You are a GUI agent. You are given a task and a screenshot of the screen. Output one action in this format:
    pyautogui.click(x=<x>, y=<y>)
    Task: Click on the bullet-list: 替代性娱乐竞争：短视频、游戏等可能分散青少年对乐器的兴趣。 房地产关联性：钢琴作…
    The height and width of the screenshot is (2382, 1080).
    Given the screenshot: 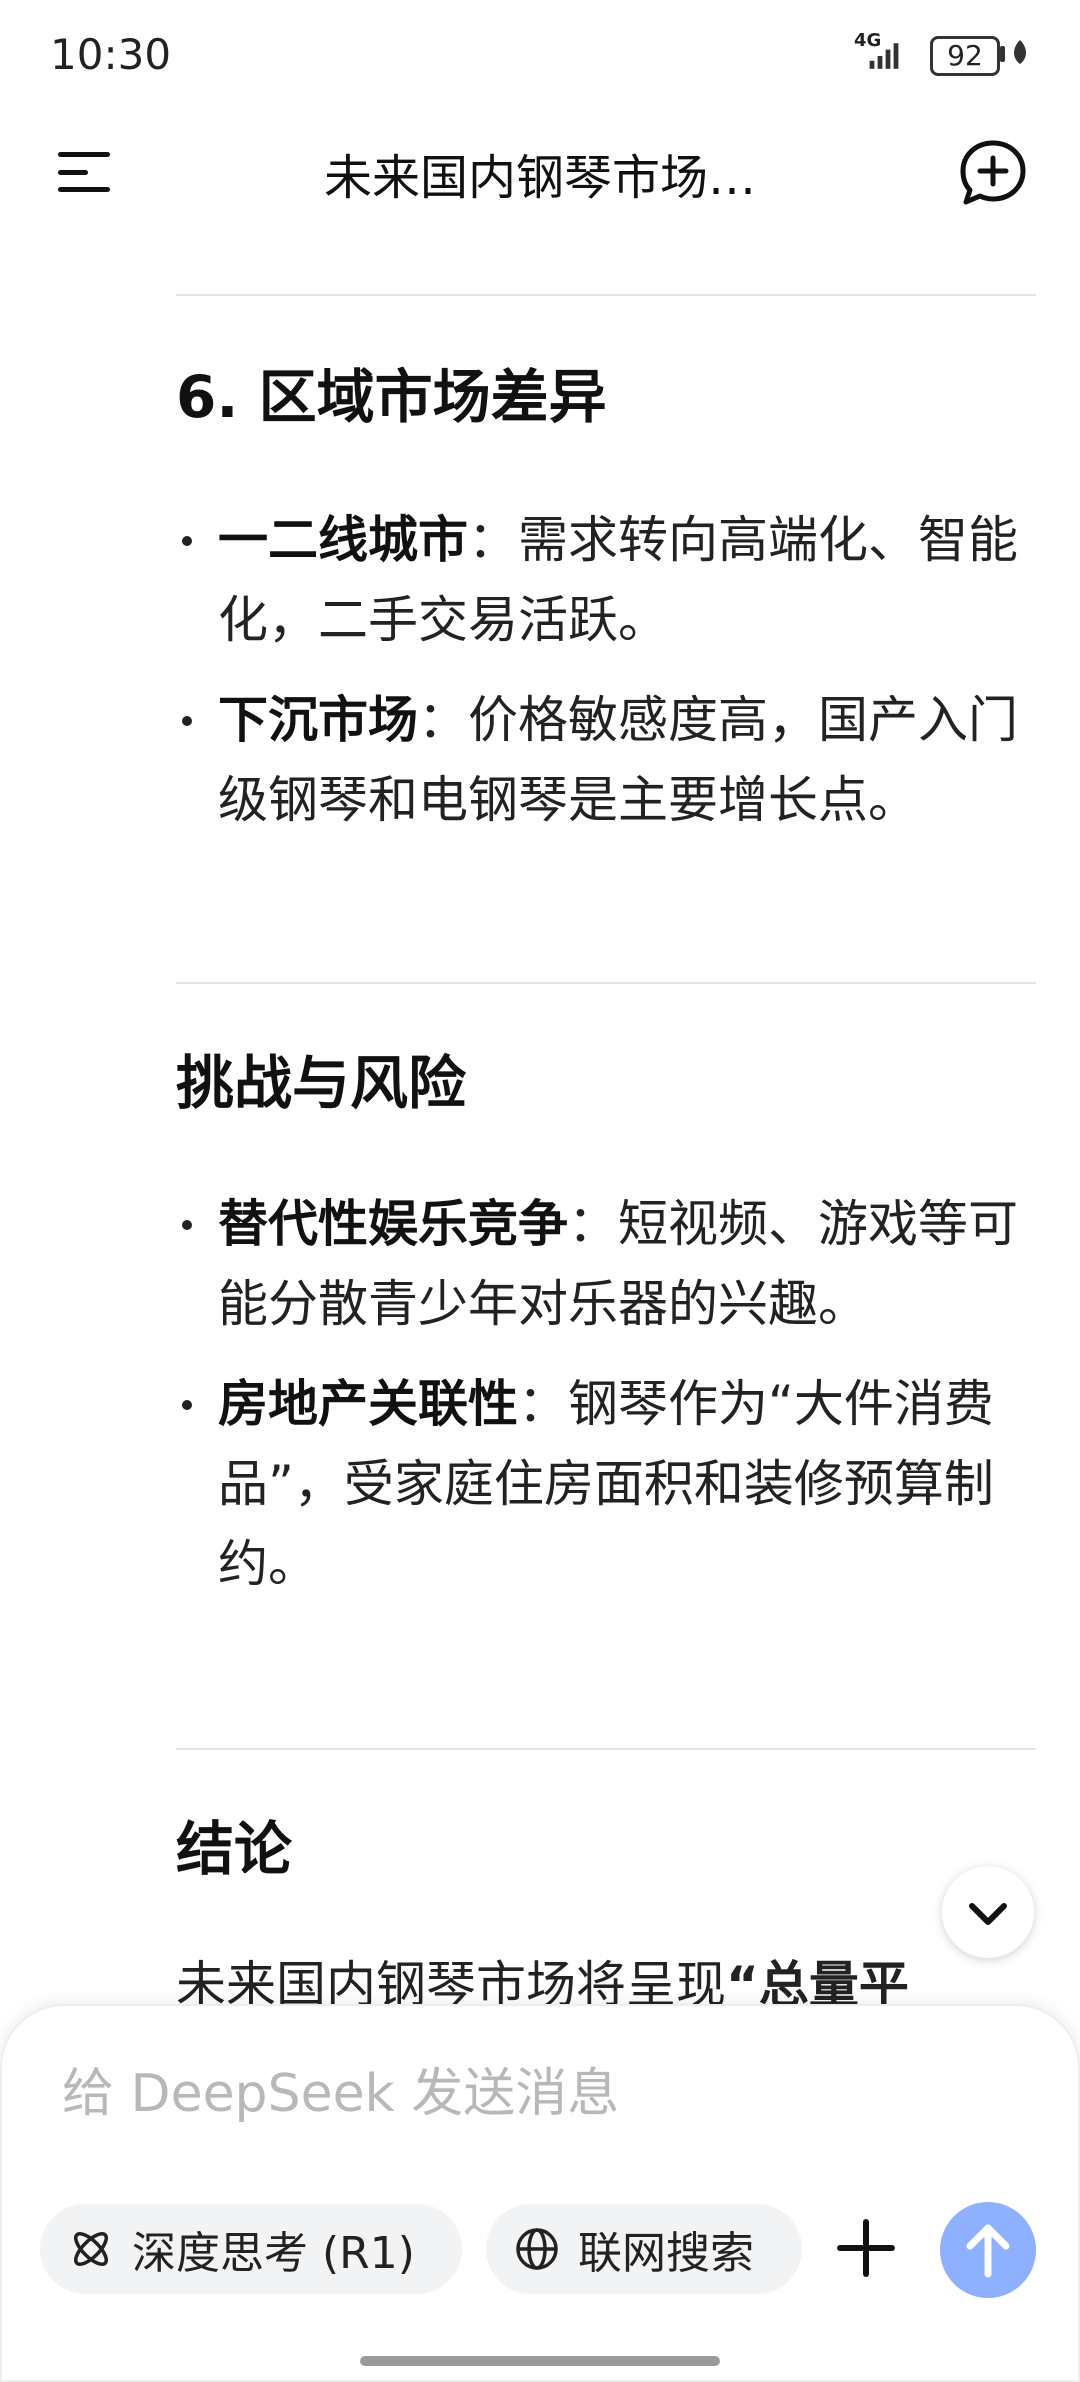 What is the action you would take?
    pyautogui.click(x=611, y=1404)
    